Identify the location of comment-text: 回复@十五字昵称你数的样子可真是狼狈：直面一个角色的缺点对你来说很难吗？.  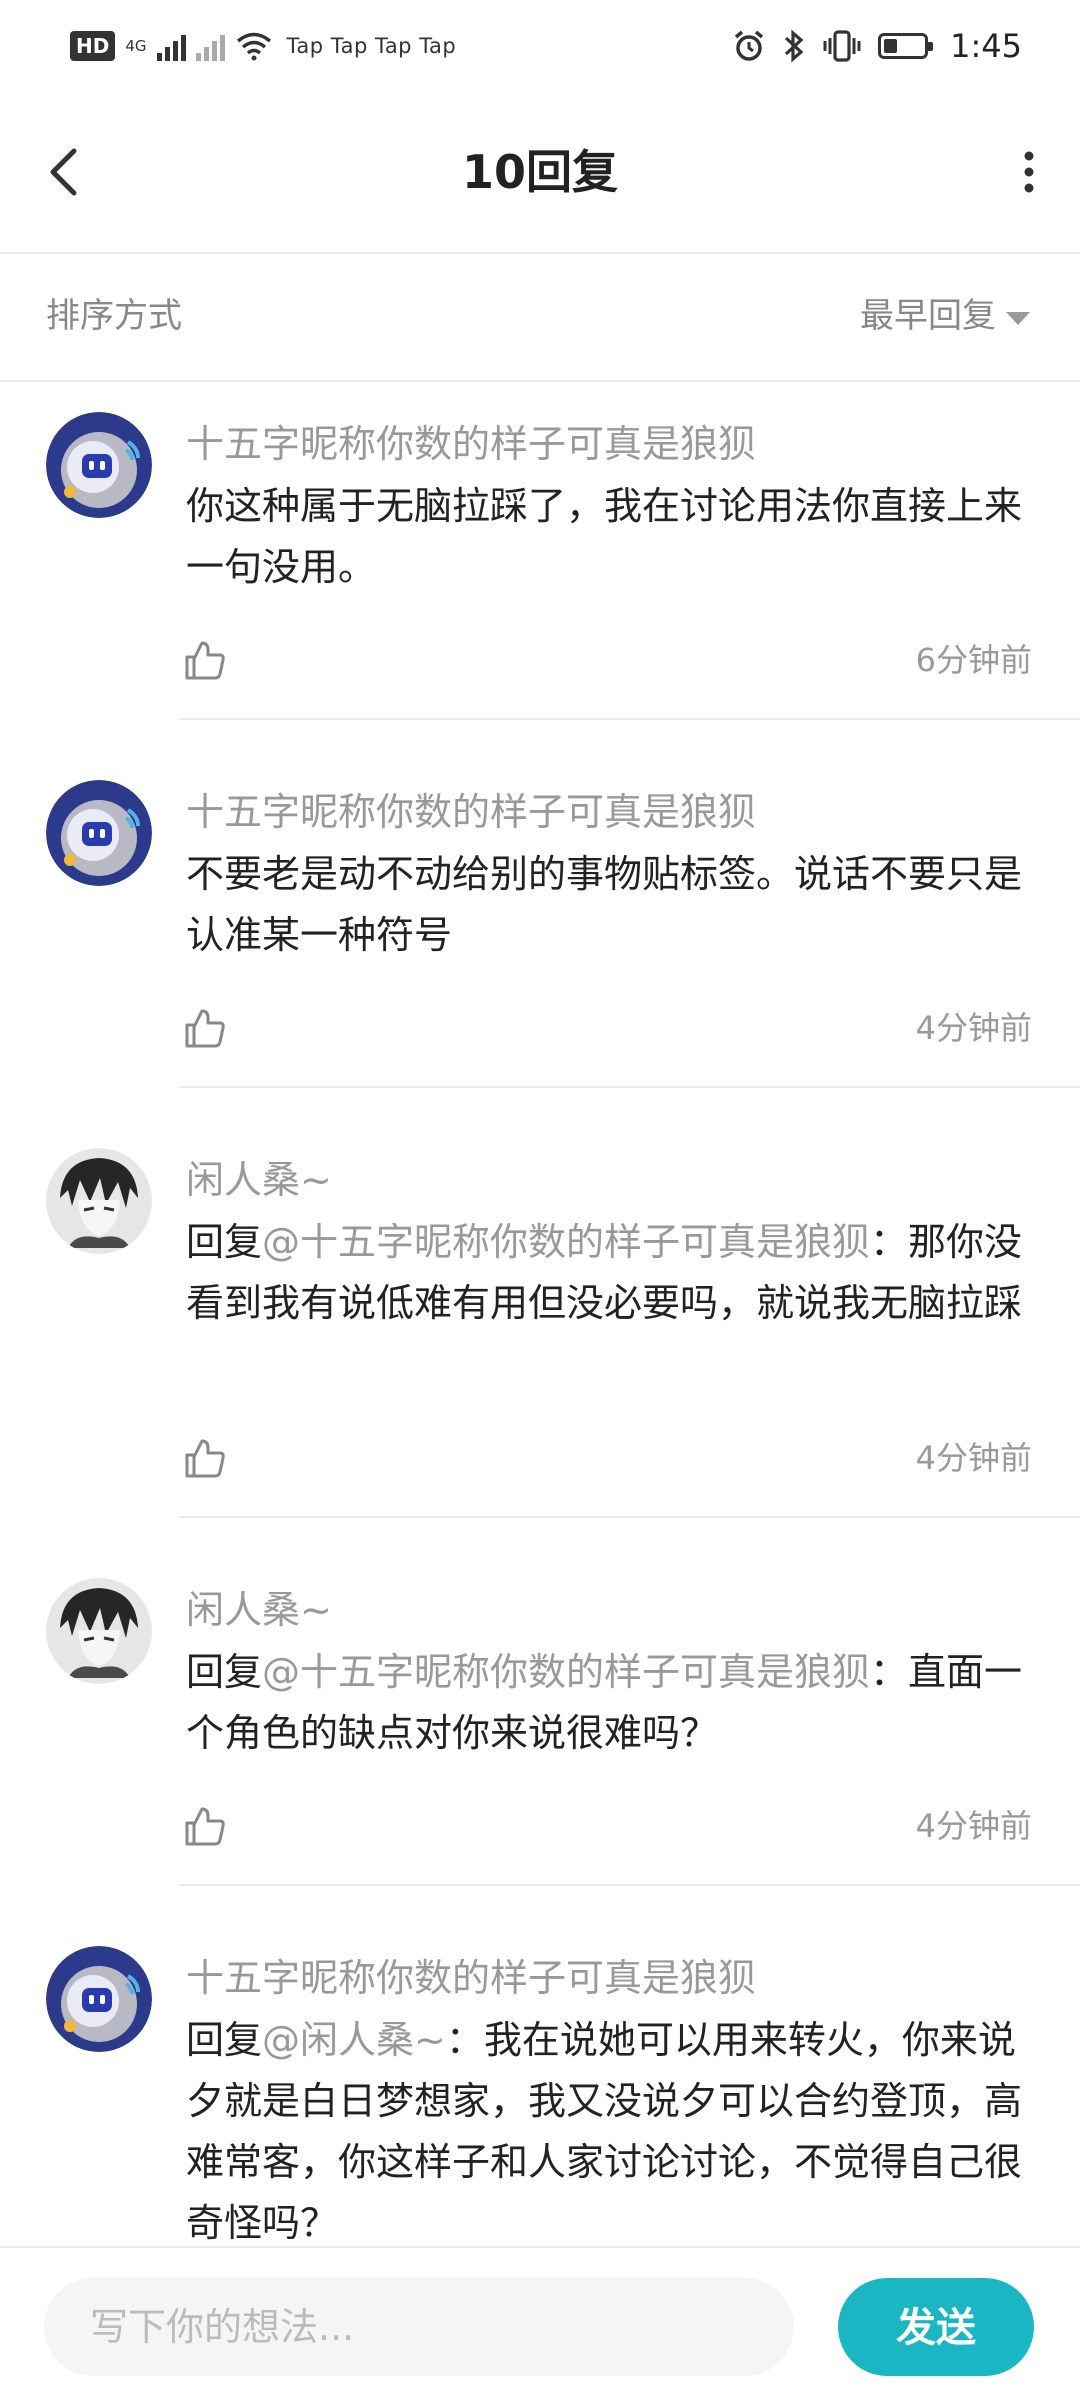
(611, 1703).